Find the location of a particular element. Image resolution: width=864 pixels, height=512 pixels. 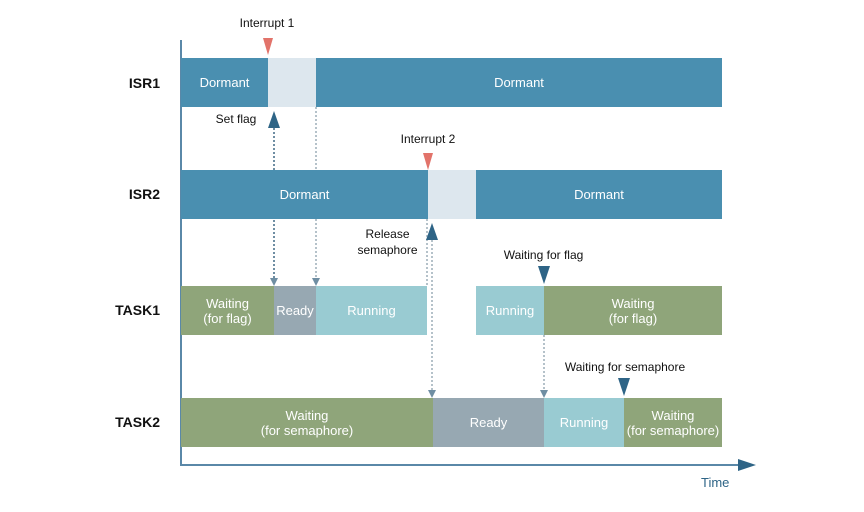

interrupt-1-label: Interrupt 1 is located at coordinates (267, 23).